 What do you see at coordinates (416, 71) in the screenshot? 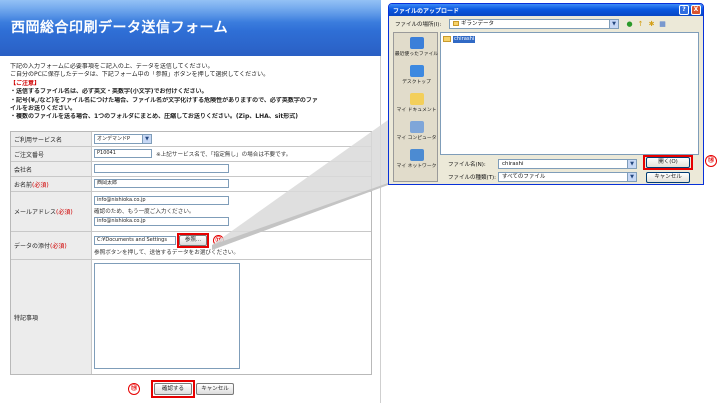
I see `desktop-icon` at bounding box center [416, 71].